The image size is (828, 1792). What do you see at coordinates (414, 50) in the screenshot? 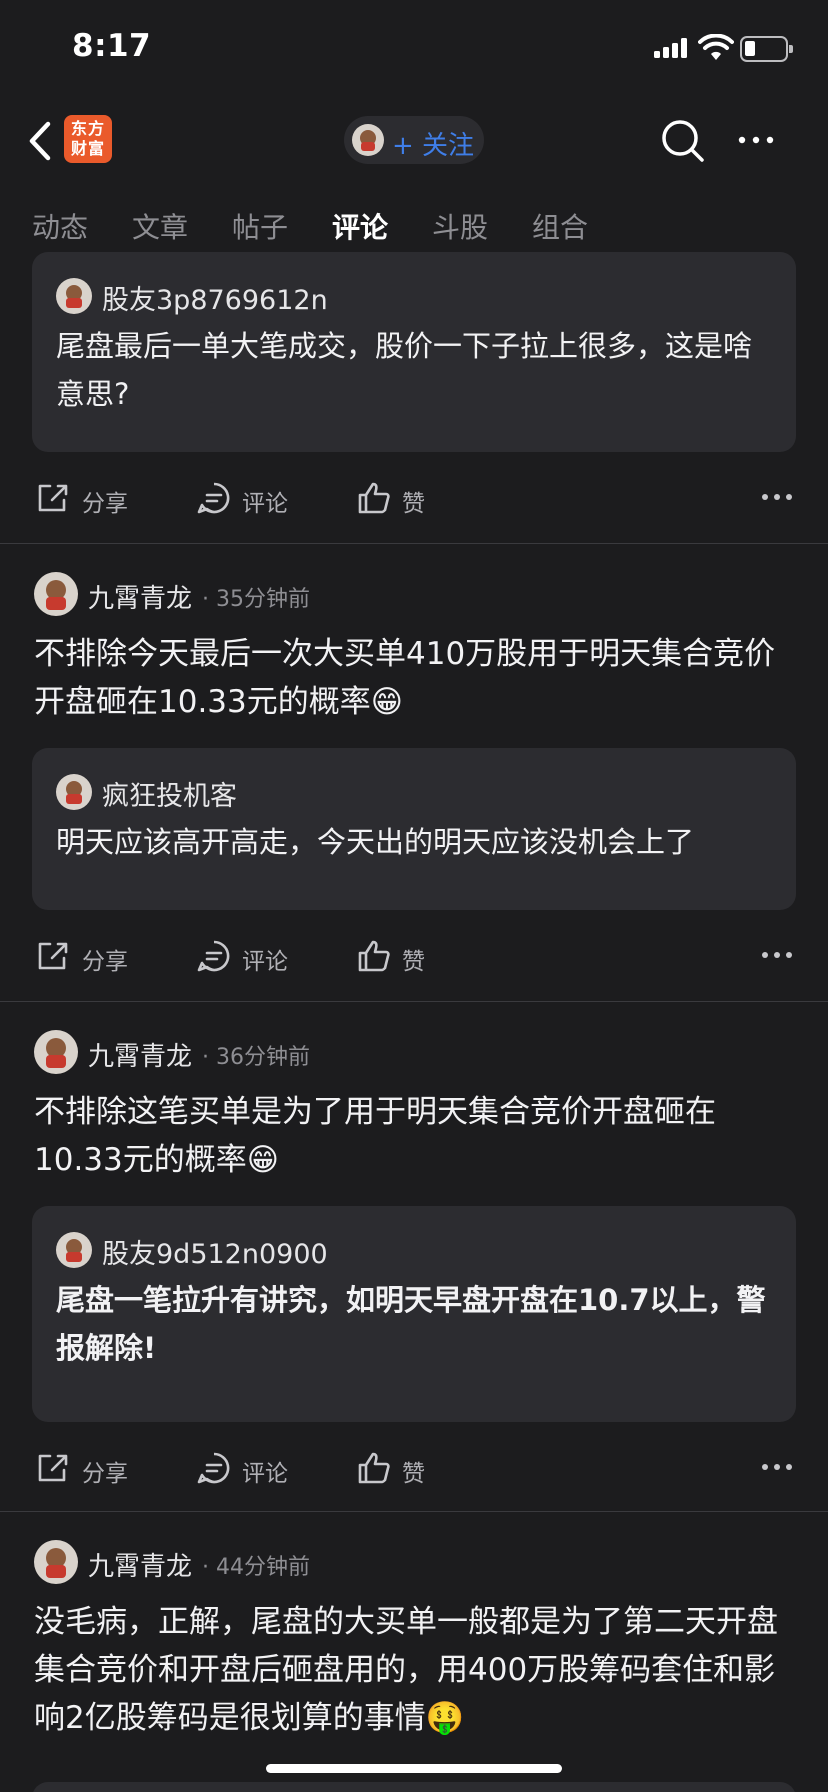
I see `status-bar: 8:17` at bounding box center [414, 50].